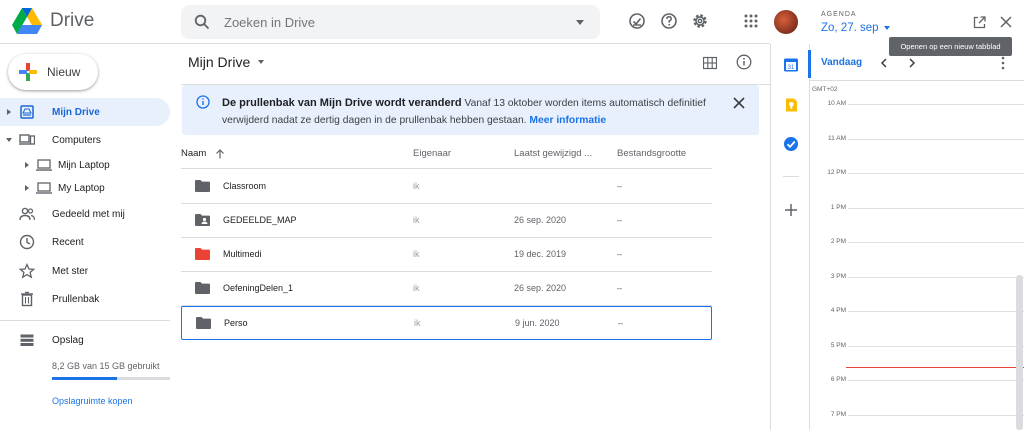 This screenshot has width=1024, height=430. What do you see at coordinates (85, 112) in the screenshot?
I see `sidebar-item-my-drive: Mijn Drive` at bounding box center [85, 112].